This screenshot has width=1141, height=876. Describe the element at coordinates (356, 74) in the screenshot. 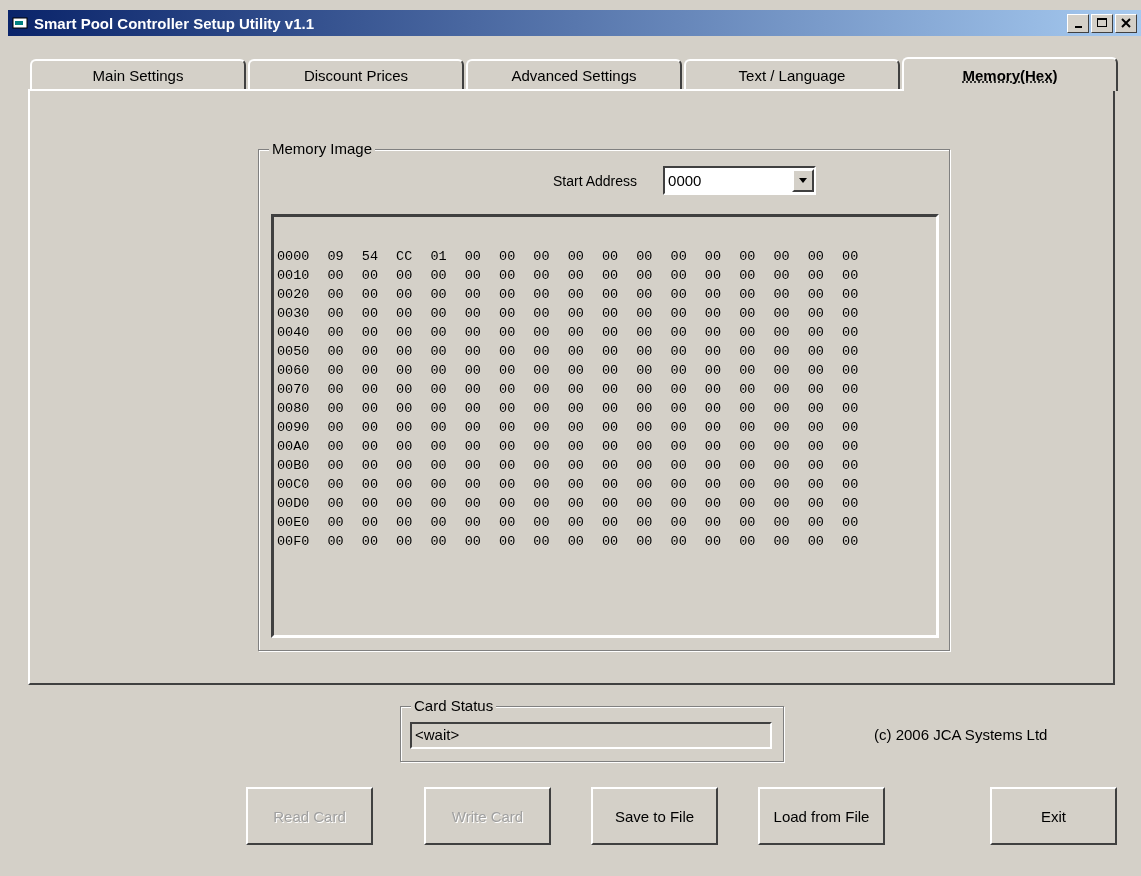

I see `tab: Discount Prices` at that location.